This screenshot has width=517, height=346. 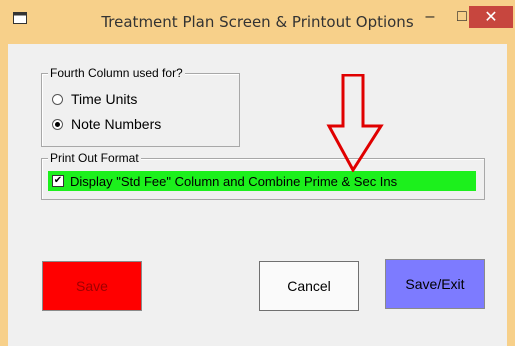 I want to click on checkbox: ✔, so click(x=58, y=181).